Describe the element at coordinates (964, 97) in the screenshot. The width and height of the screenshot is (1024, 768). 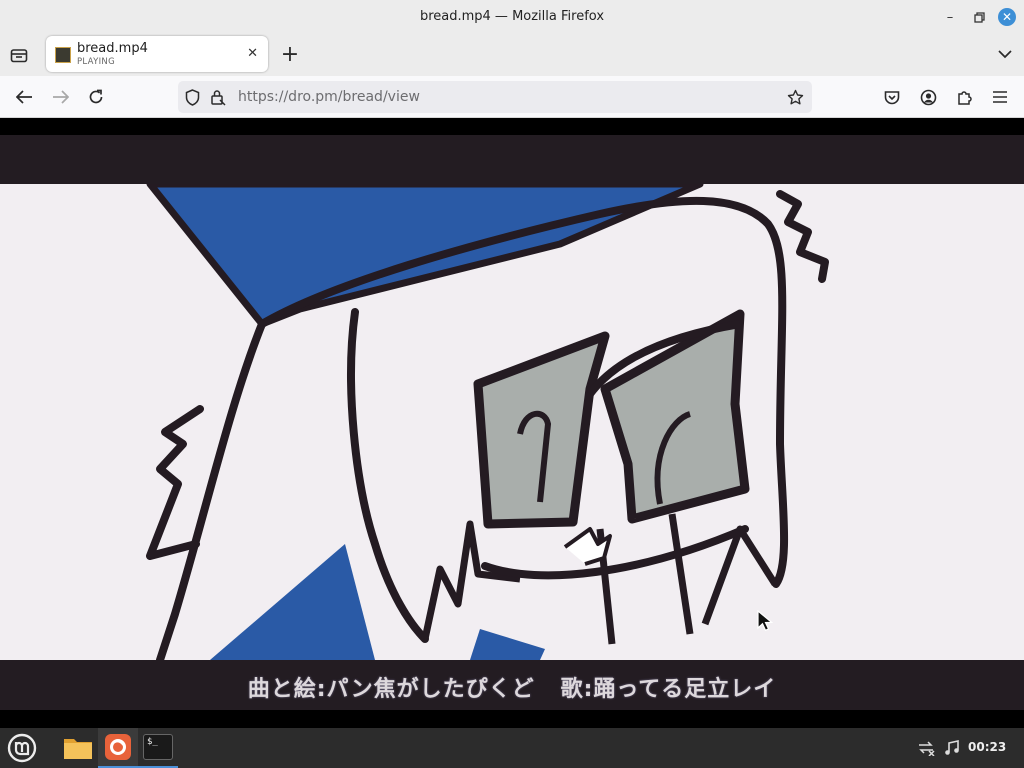
I see `extensions-icon` at that location.